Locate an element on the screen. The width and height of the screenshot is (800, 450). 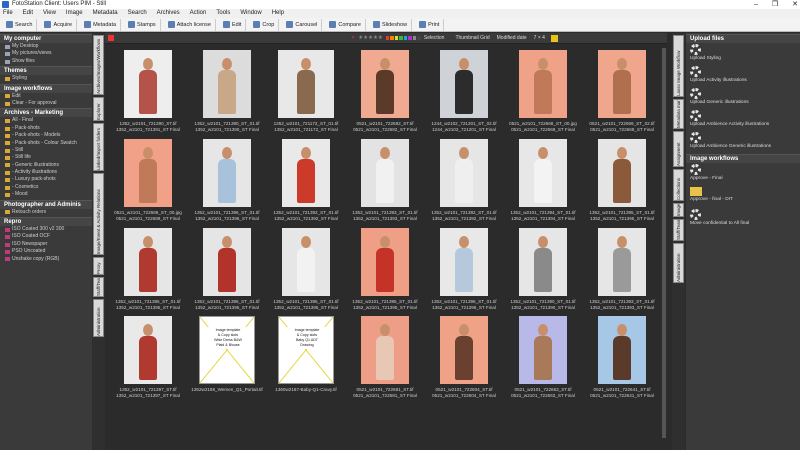
tree-item: Styling is located at coordinates (46, 78).